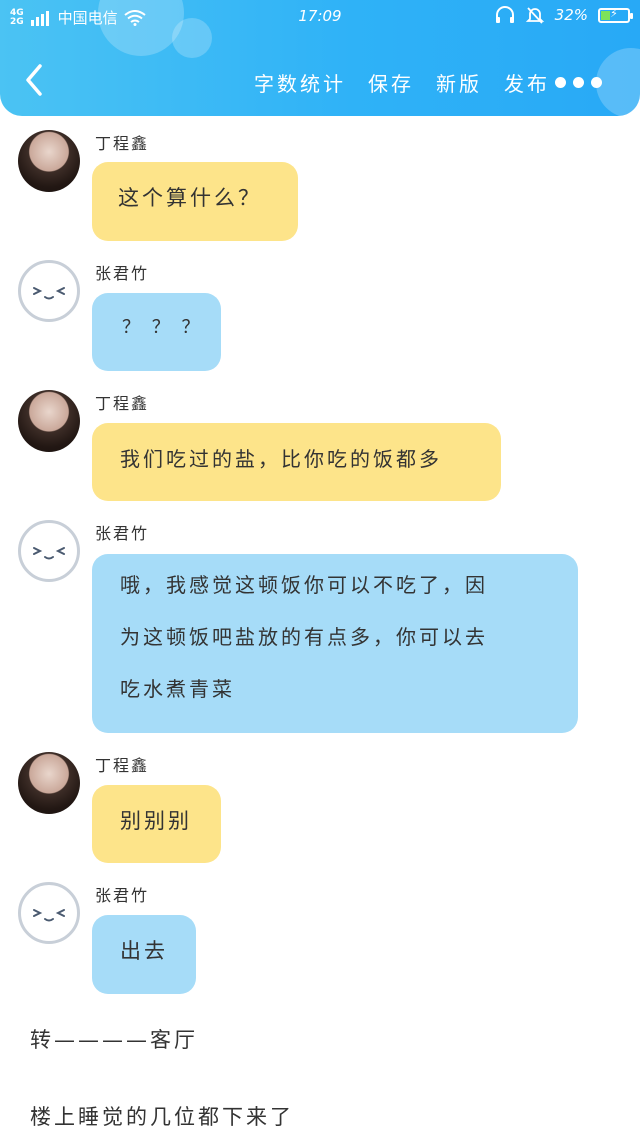 The height and width of the screenshot is (1138, 640). What do you see at coordinates (504, 14) in the screenshot?
I see `headphones-icon` at bounding box center [504, 14].